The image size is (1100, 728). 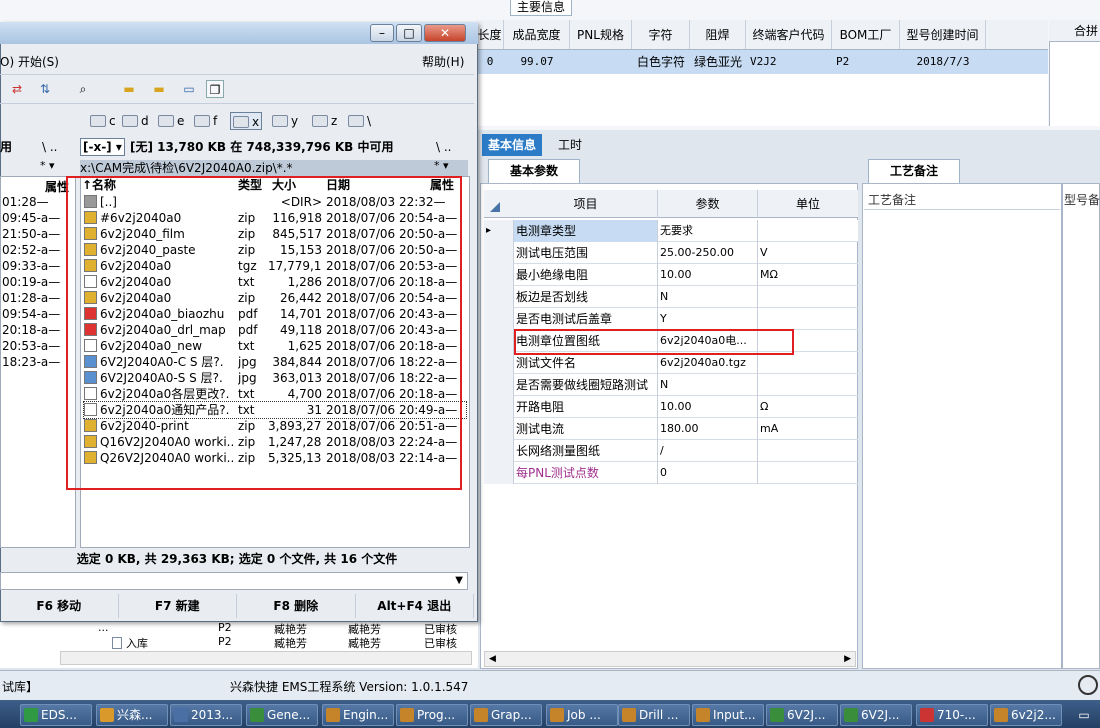 What do you see at coordinates (59, 606) in the screenshot?
I see `f6-move-button: F6 移动` at bounding box center [59, 606].